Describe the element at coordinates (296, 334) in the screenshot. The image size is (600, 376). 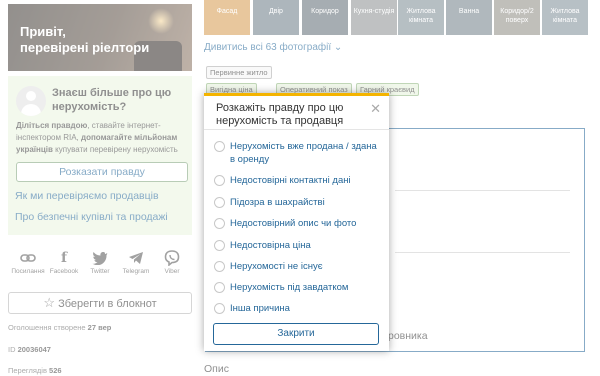
I see `close-button: Закрити` at that location.